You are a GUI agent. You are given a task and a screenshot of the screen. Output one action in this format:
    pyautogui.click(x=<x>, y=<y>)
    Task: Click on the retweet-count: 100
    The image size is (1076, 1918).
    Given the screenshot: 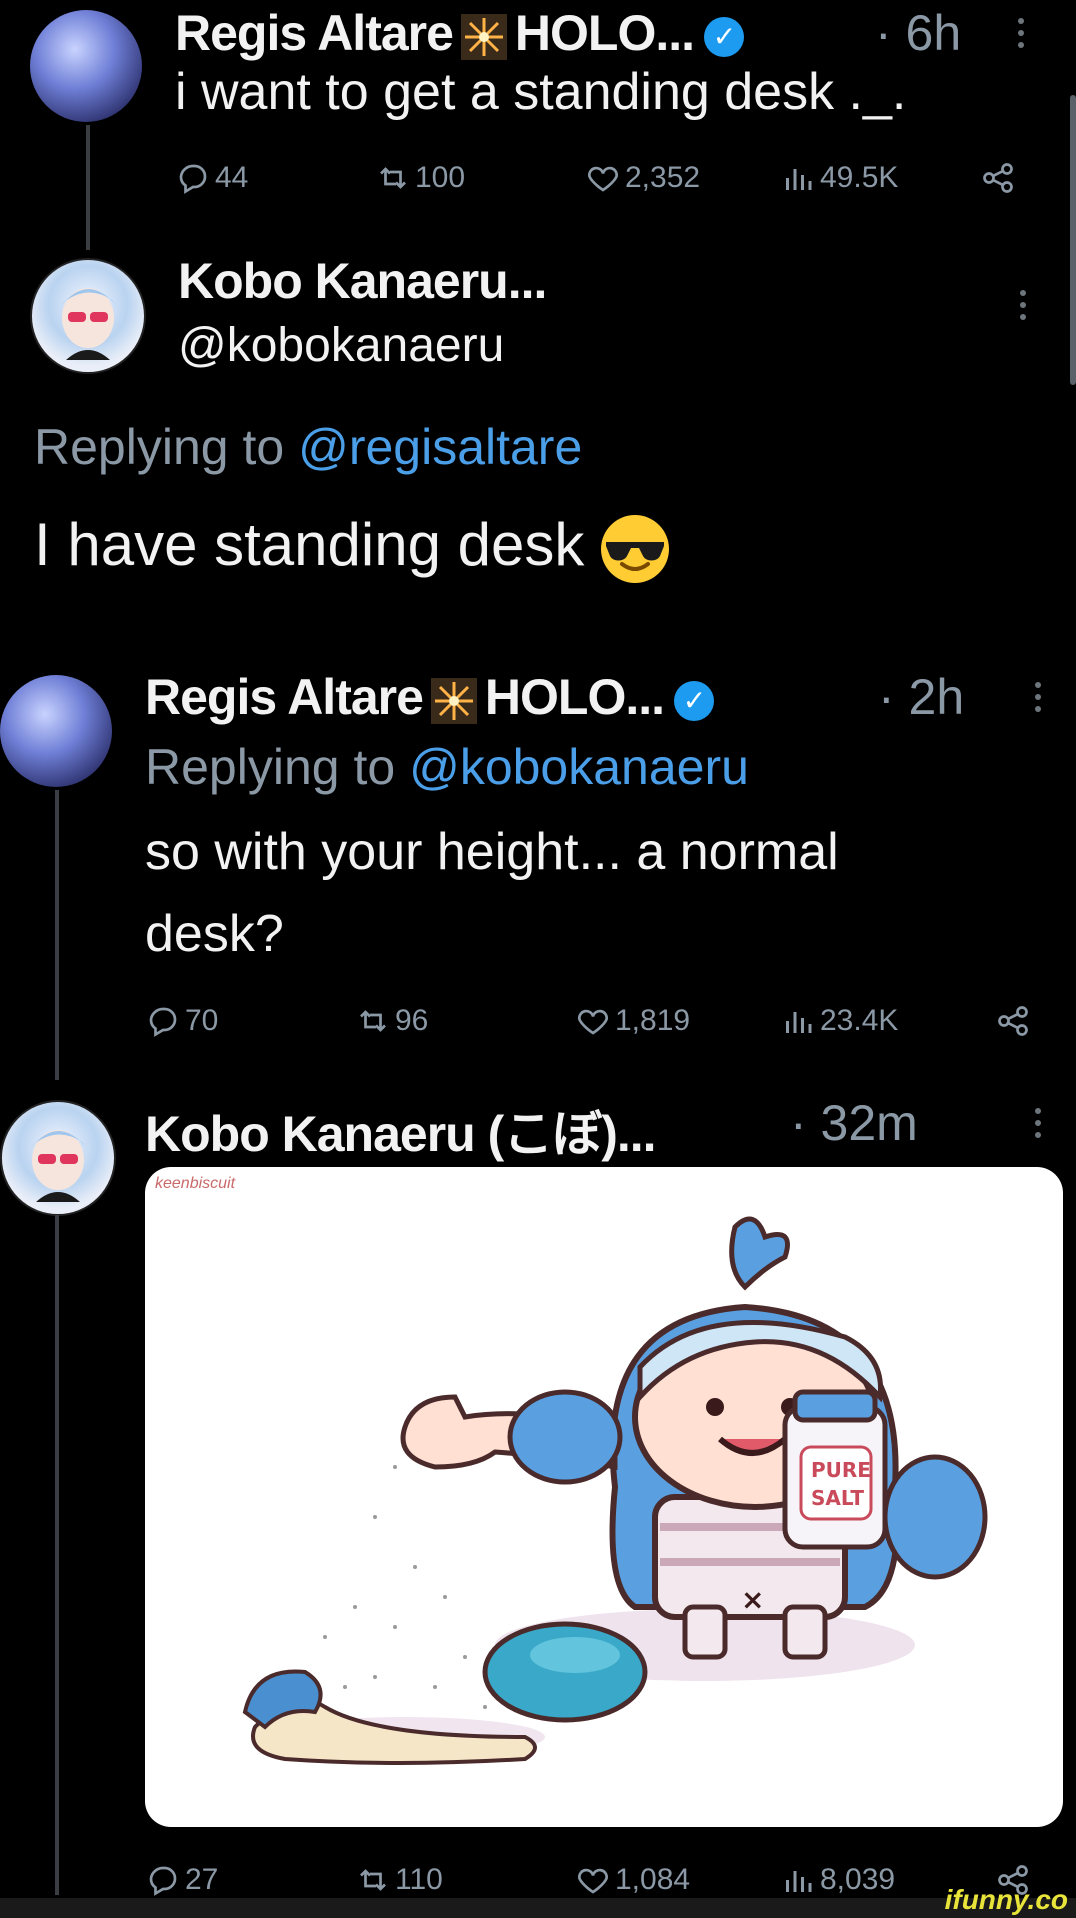 What is the action you would take?
    pyautogui.click(x=440, y=177)
    